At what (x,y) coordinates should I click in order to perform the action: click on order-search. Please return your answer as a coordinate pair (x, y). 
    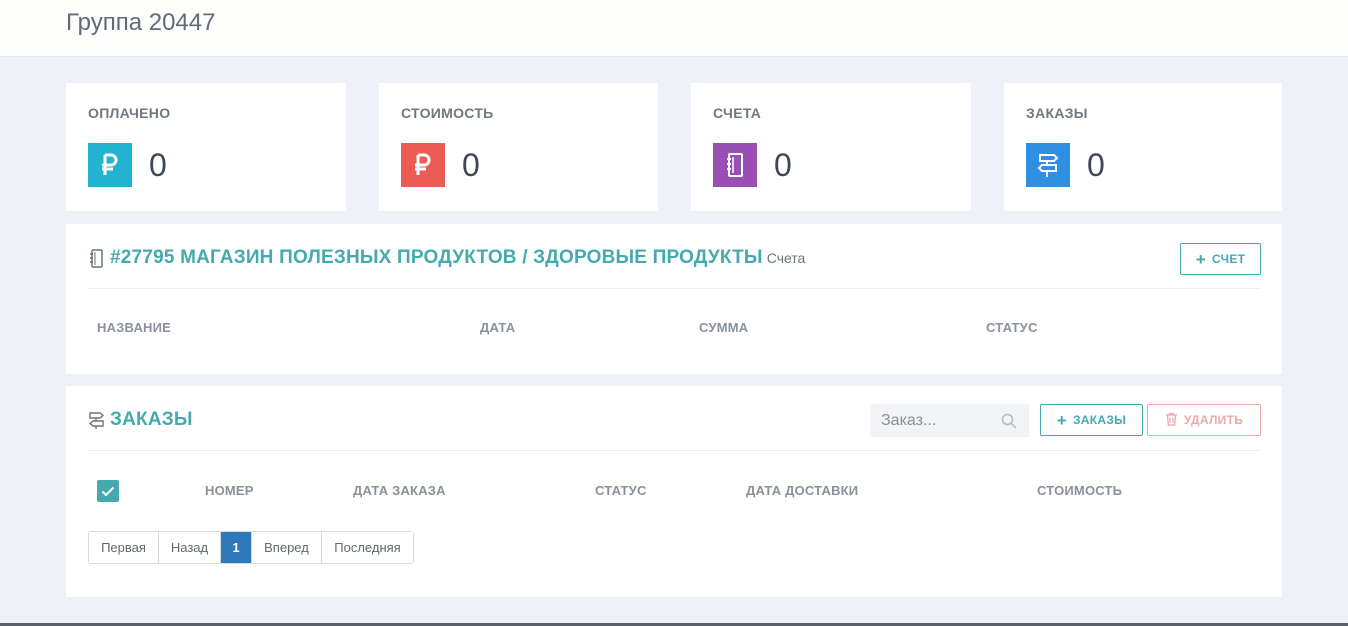
    Looking at the image, I should click on (949, 420).